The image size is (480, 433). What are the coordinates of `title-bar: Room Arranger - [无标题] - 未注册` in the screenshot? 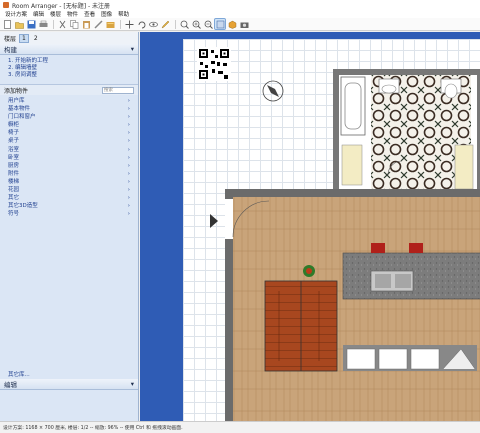 It's located at (240, 5).